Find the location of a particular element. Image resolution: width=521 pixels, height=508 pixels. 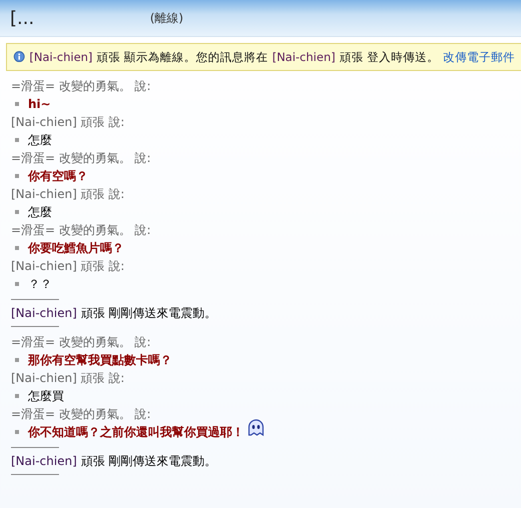

info-icon is located at coordinates (19, 57).